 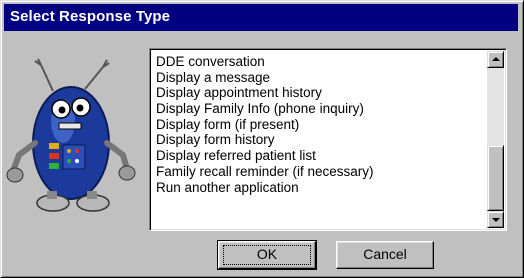 I want to click on robot-mascot-icon, so click(x=71, y=135).